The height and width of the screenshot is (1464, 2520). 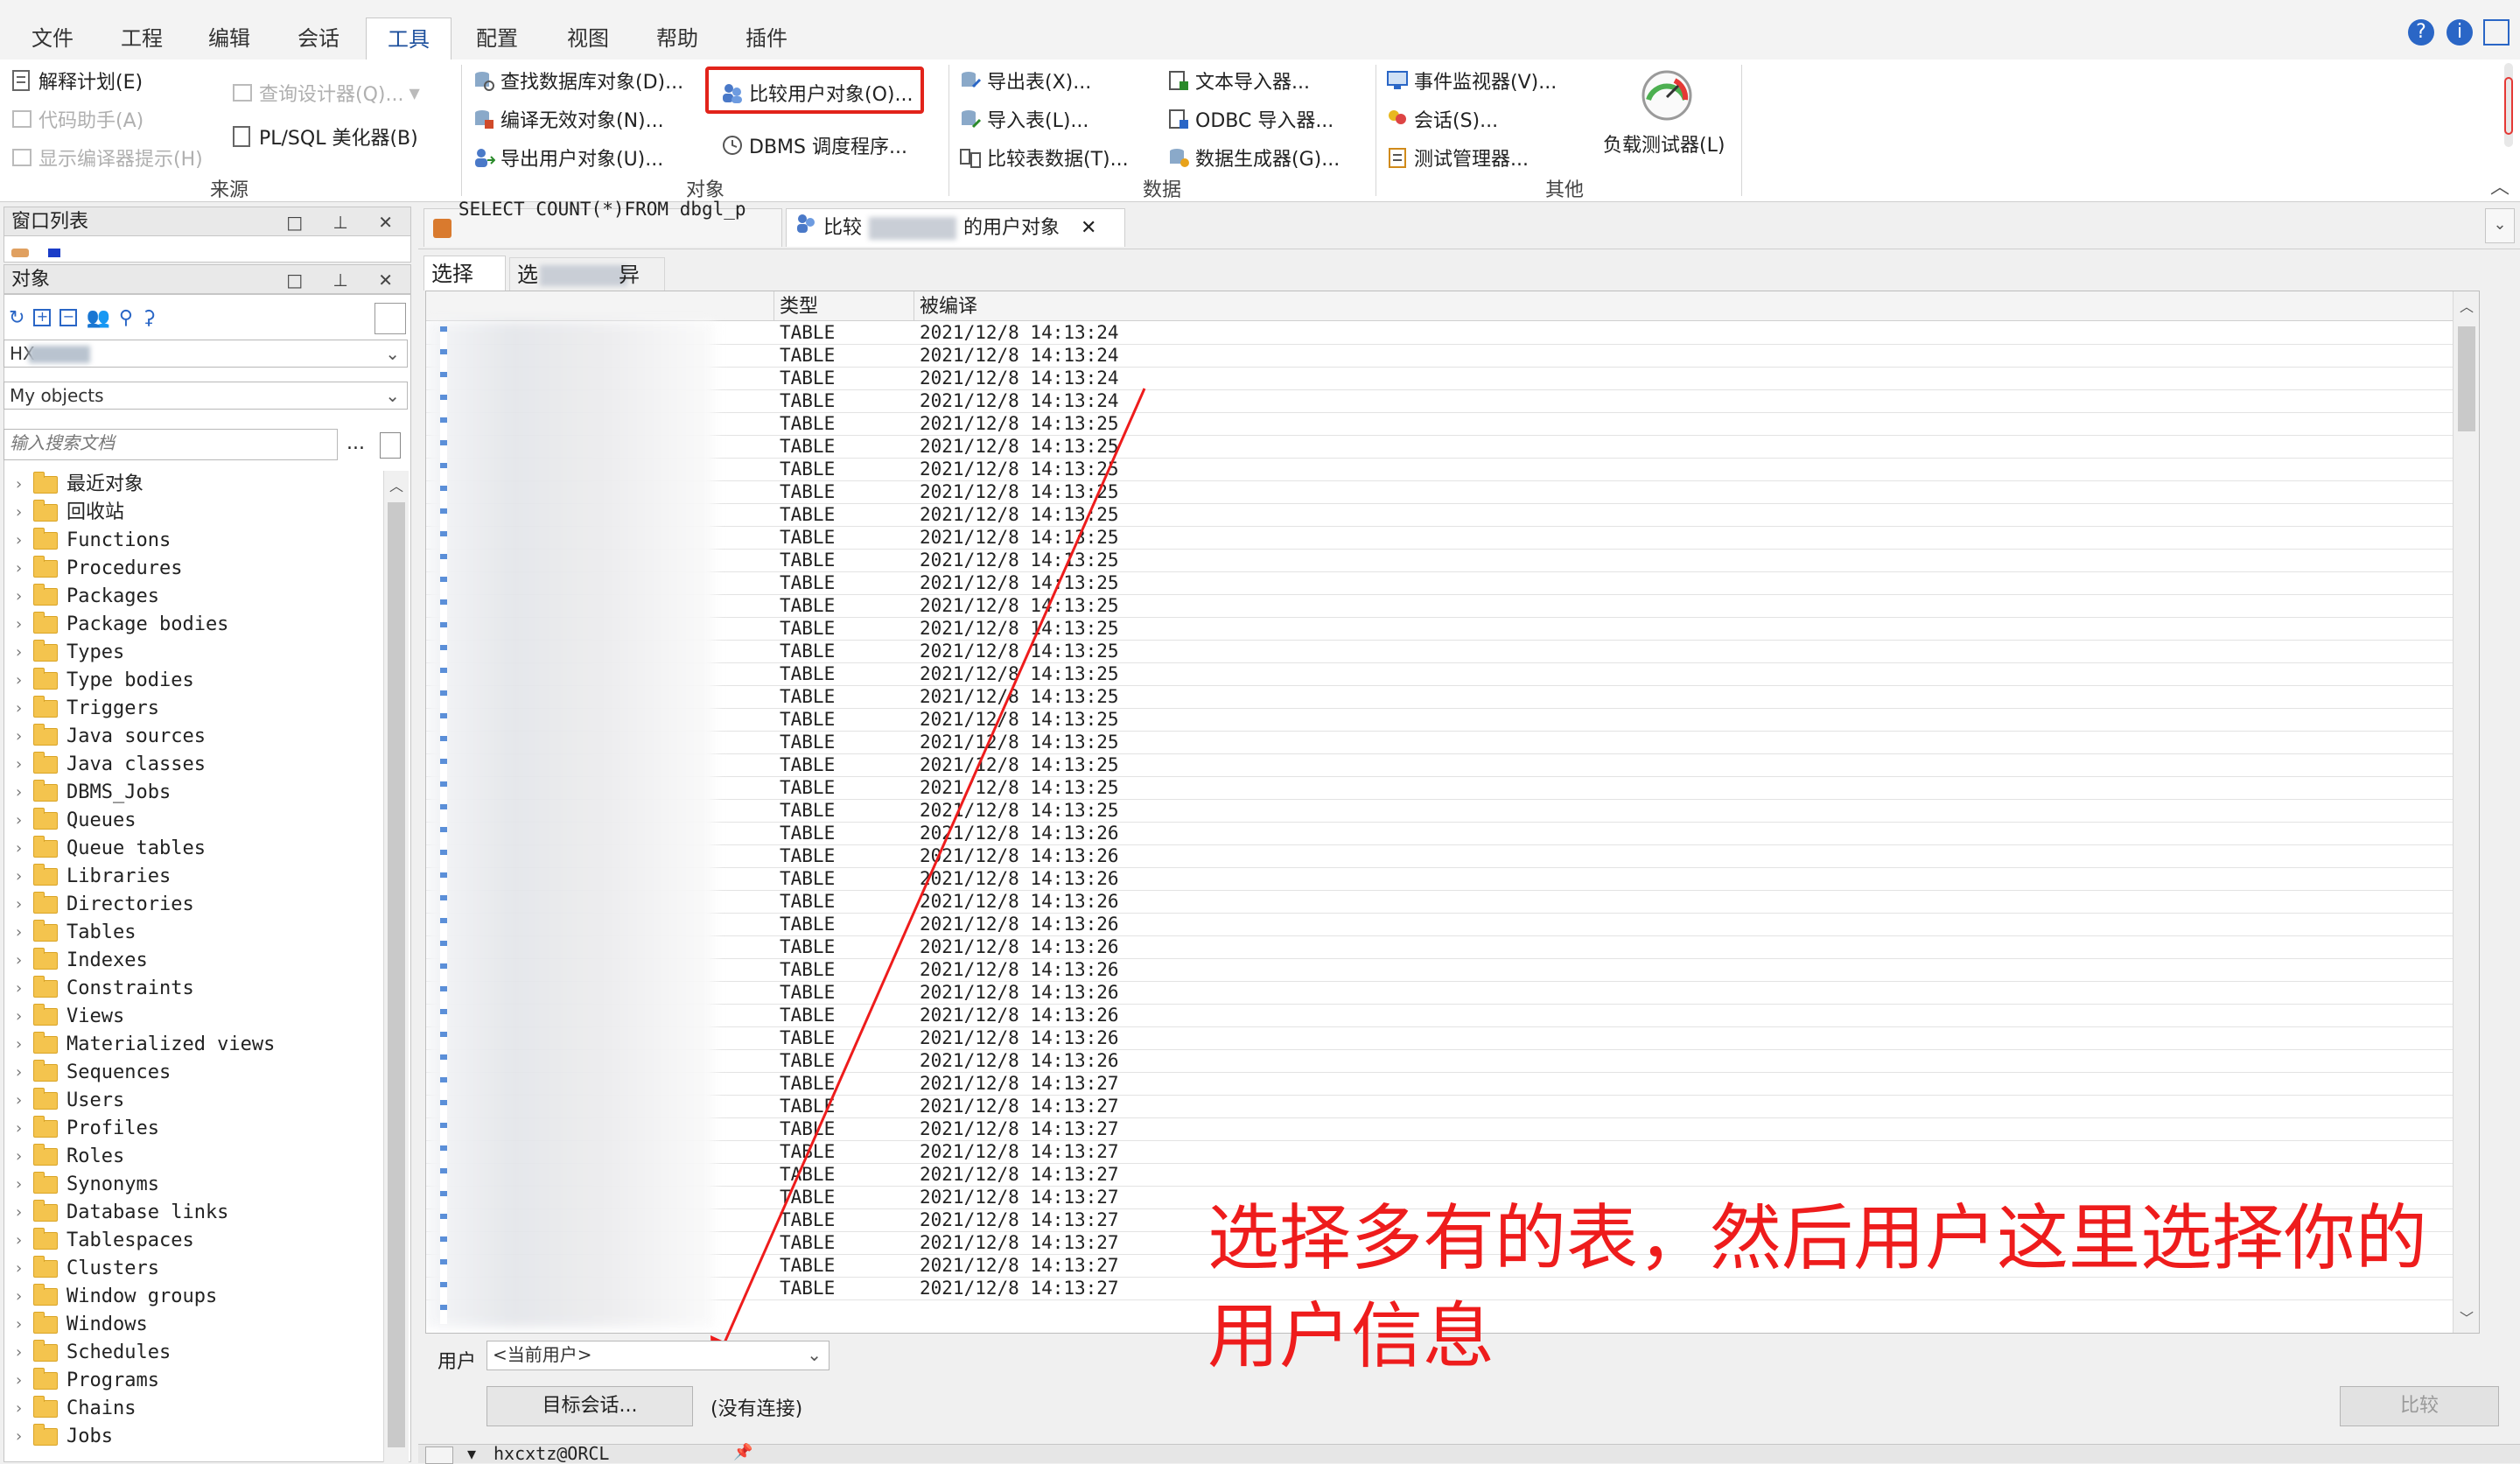 I want to click on column-header-compiled: 被编译, so click(x=1690, y=306).